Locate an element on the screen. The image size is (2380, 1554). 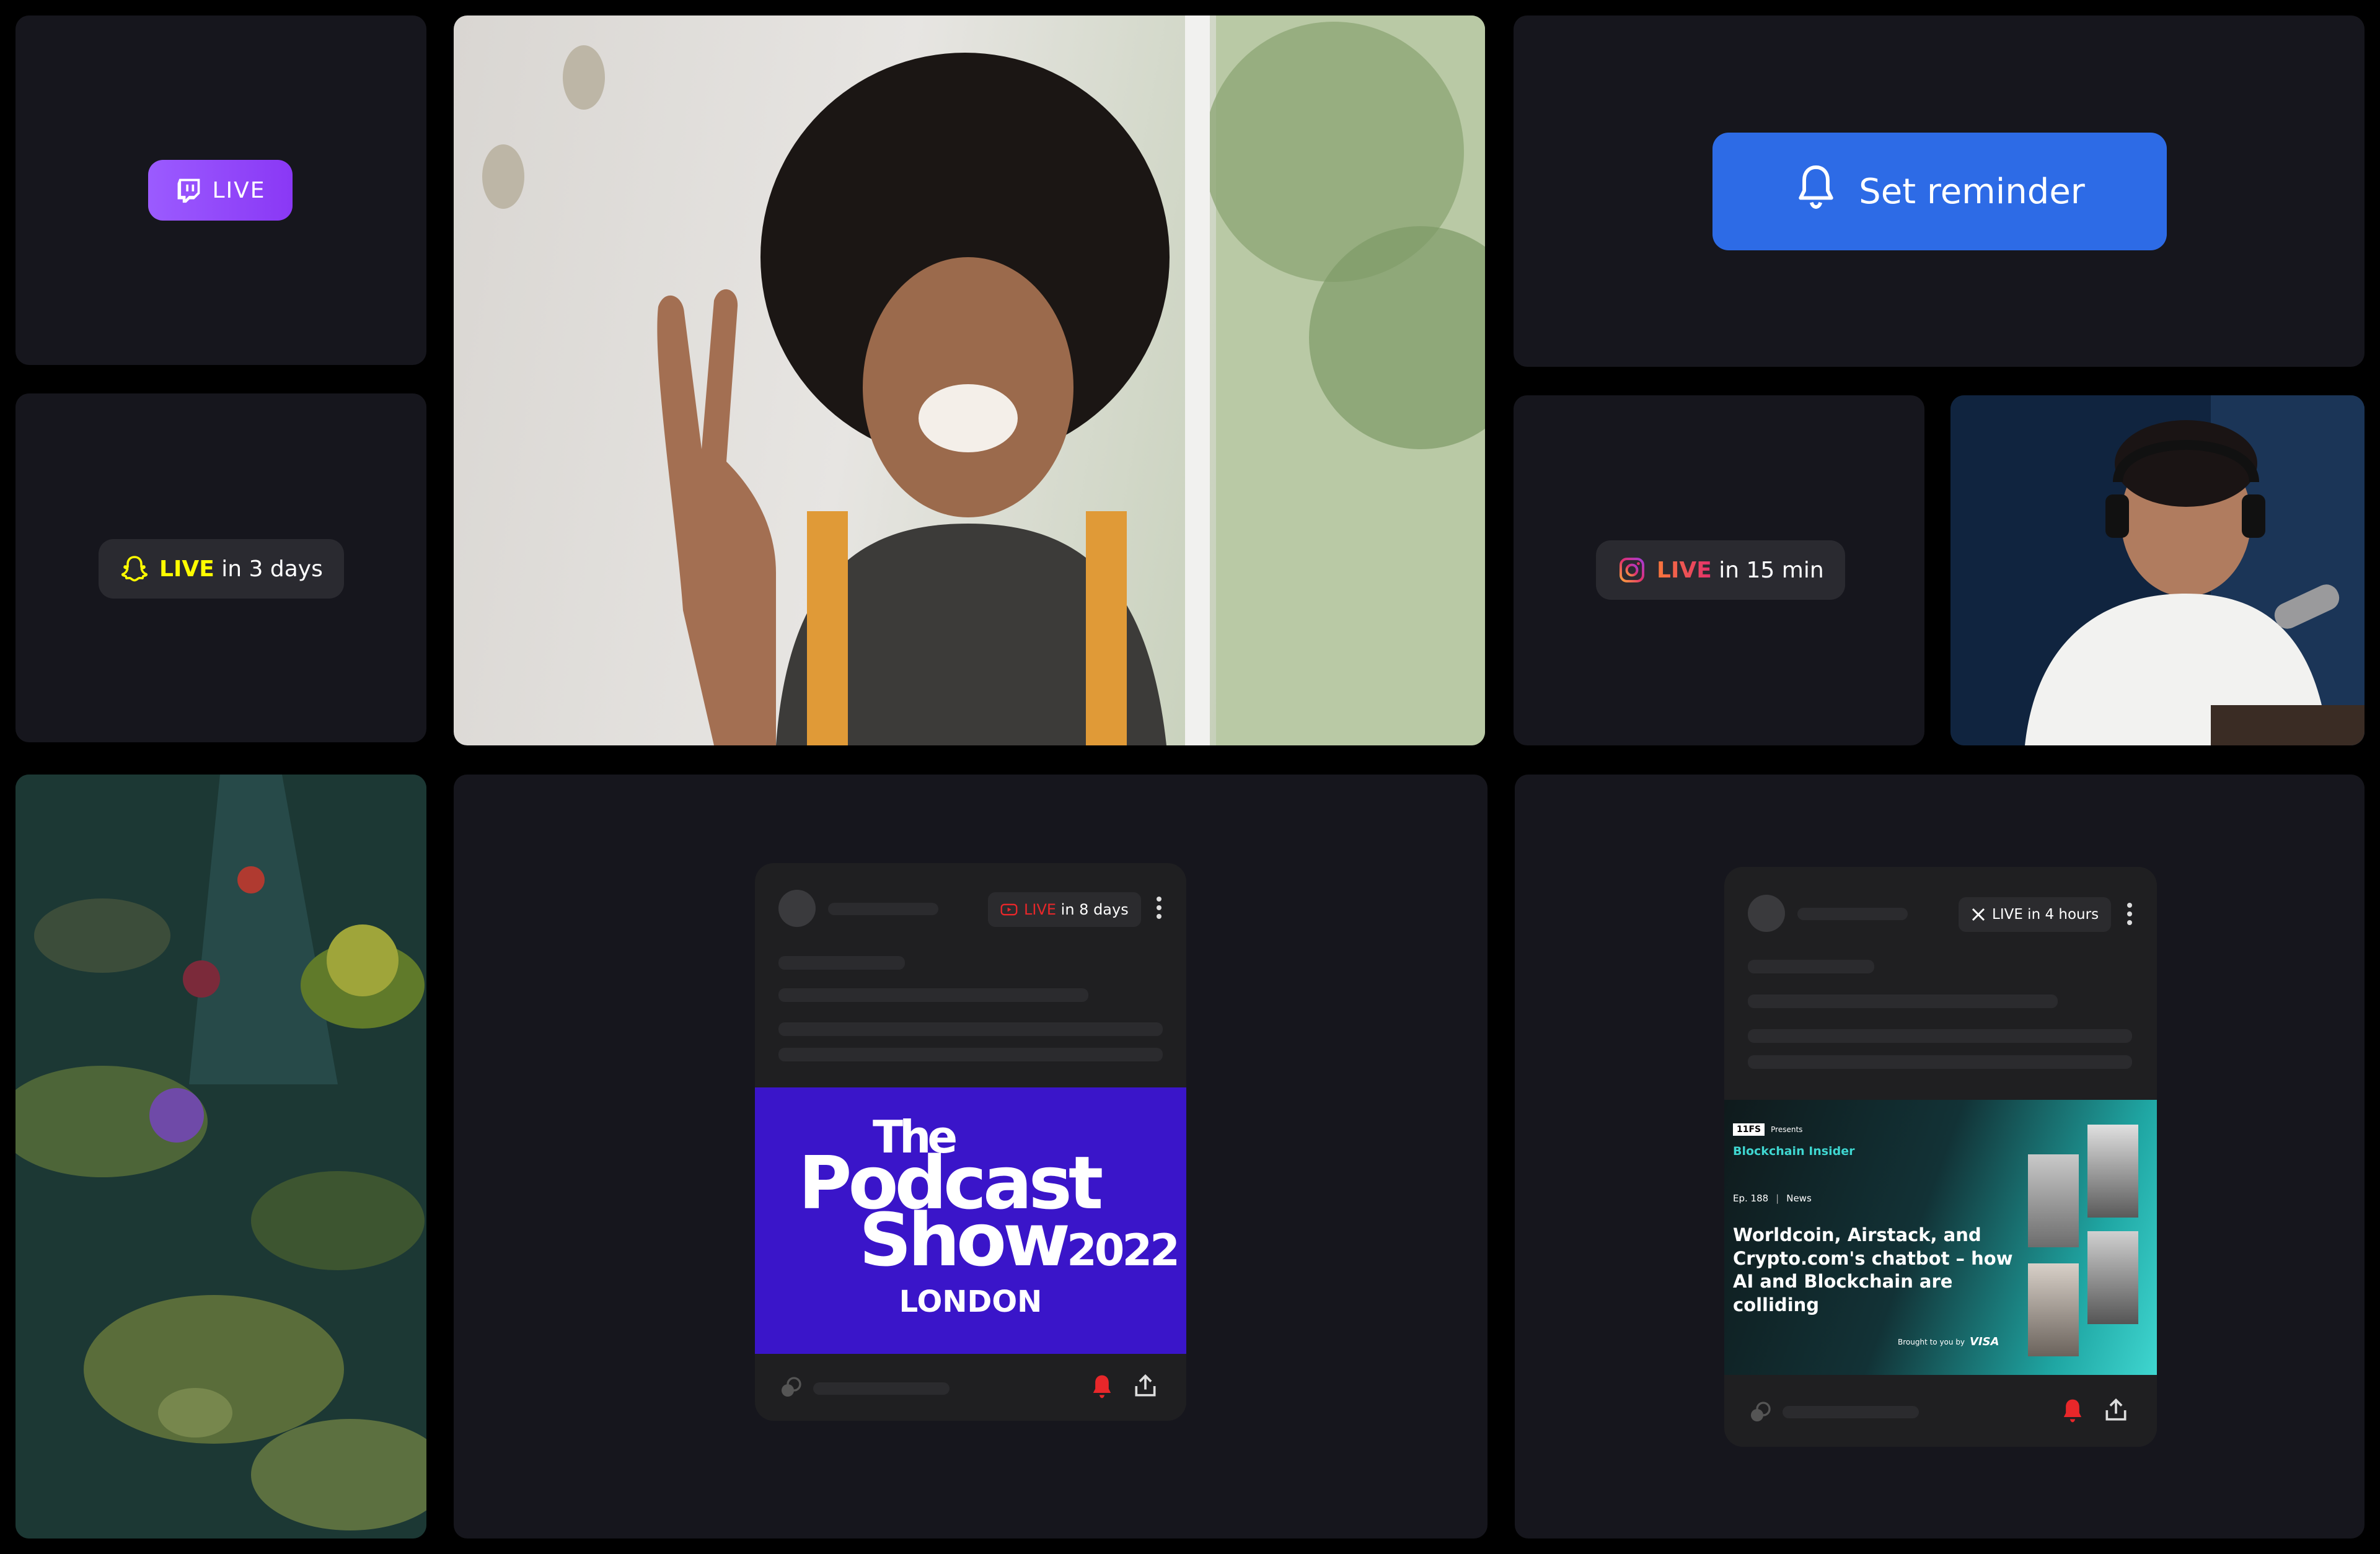
instagram-live-badge: LIVE in 15 min is located at coordinates (1720, 570).